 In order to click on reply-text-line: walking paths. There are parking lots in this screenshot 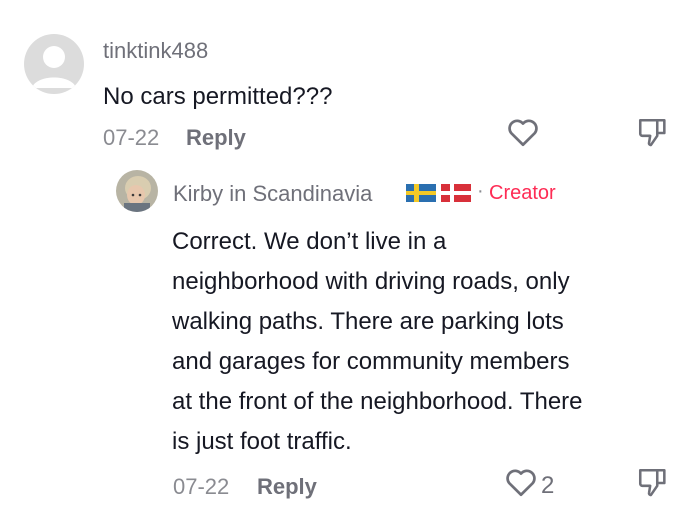, I will do `click(368, 321)`.